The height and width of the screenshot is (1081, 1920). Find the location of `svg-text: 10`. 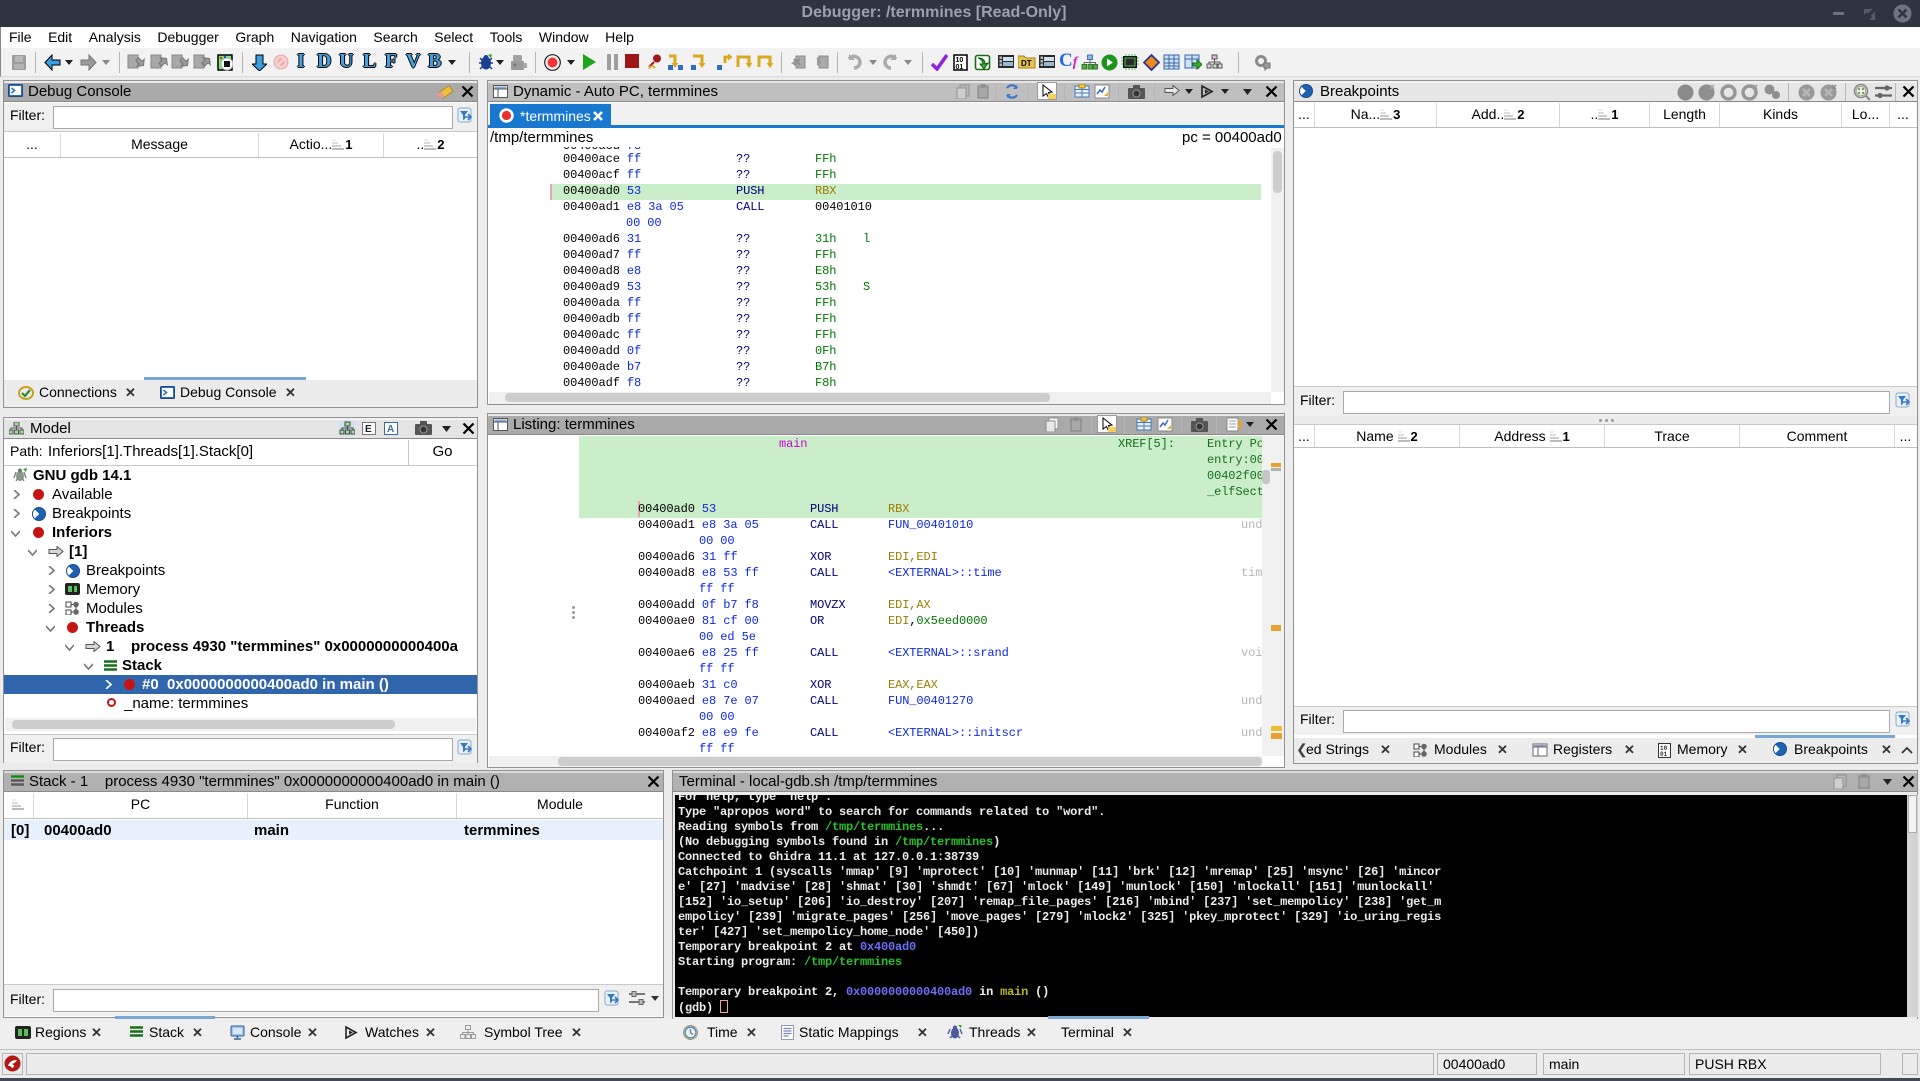

svg-text: 10 is located at coordinates (960, 60).